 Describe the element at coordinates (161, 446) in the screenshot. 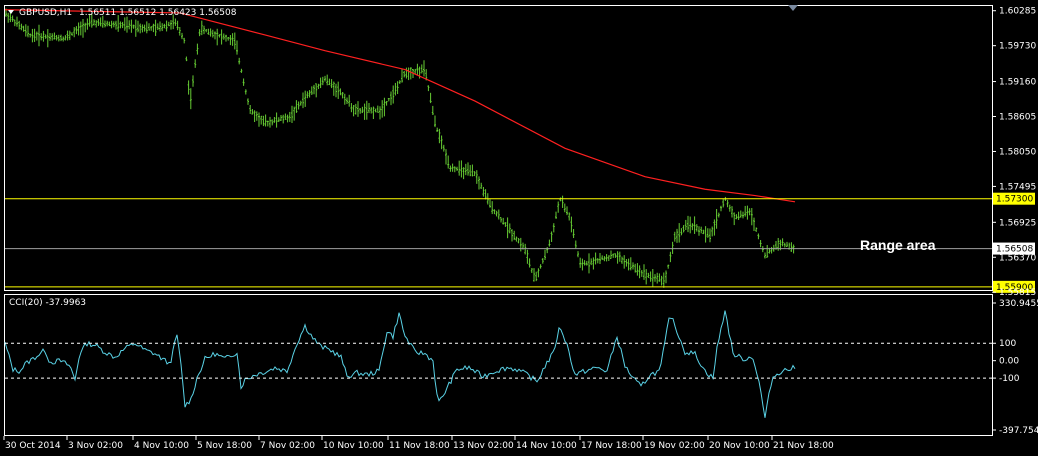

I see `time-tick-label: 4 Nov 10:00` at that location.